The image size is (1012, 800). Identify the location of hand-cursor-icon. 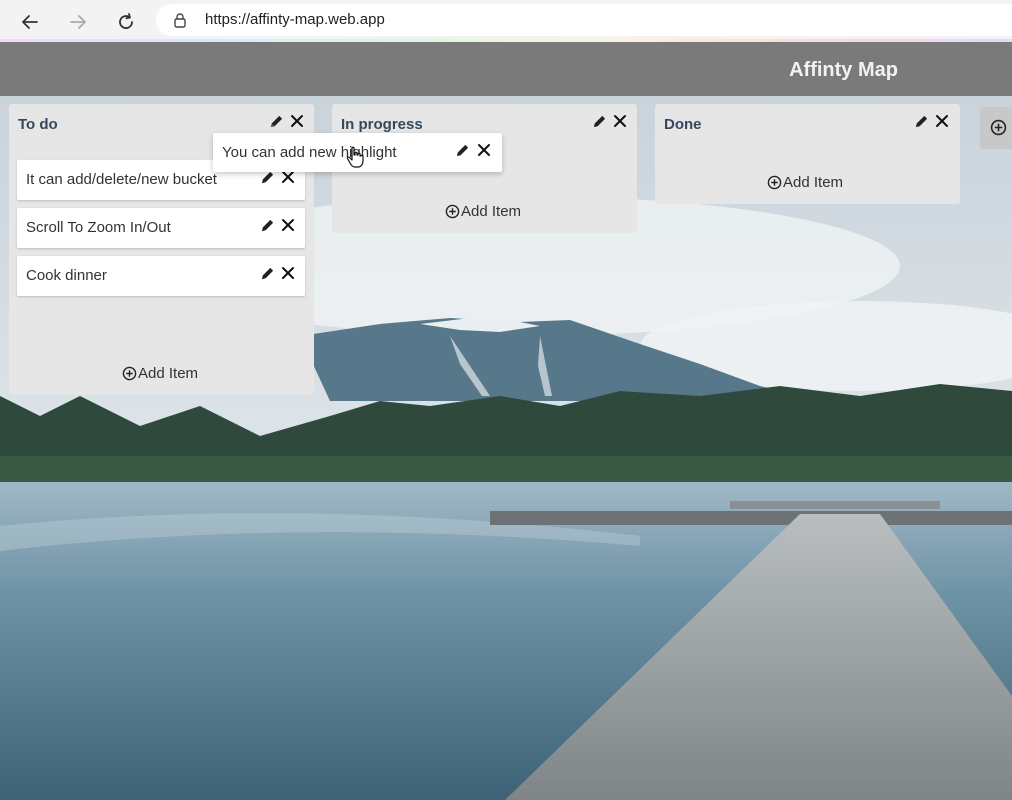
(355, 157).